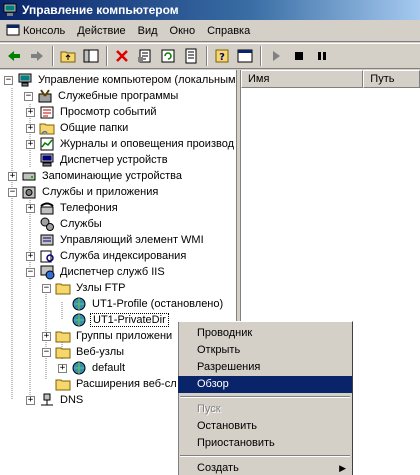  I want to click on tree-item-indexing: + Служба индексирования, so click(107, 256).